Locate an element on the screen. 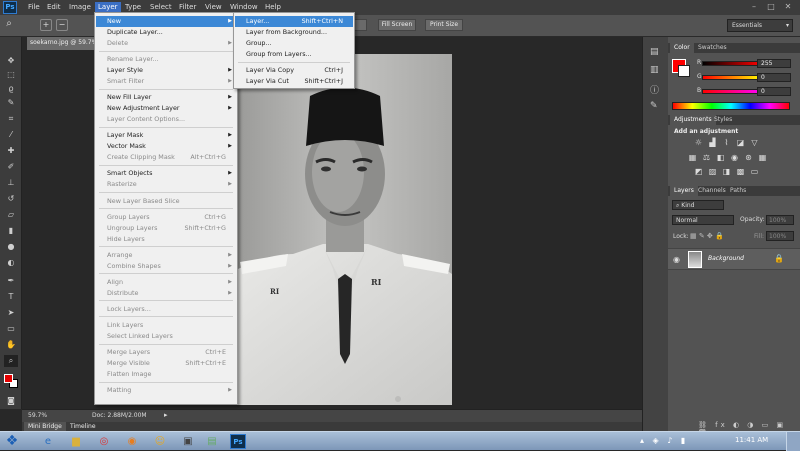 The width and height of the screenshot is (800, 451). zoom-in-icon: + is located at coordinates (46, 25).